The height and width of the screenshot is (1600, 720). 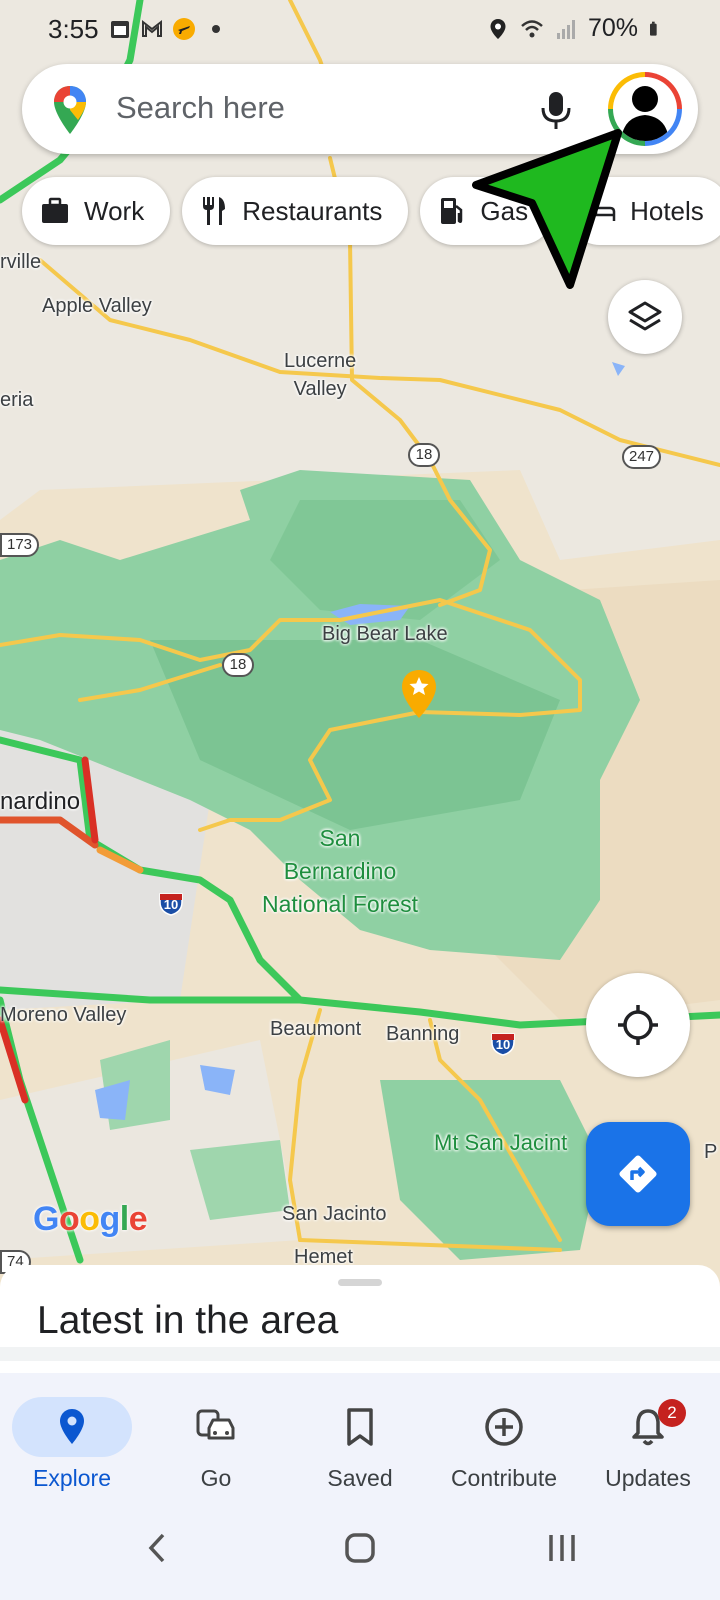 I want to click on status-right-icons: 70%, so click(x=575, y=28).